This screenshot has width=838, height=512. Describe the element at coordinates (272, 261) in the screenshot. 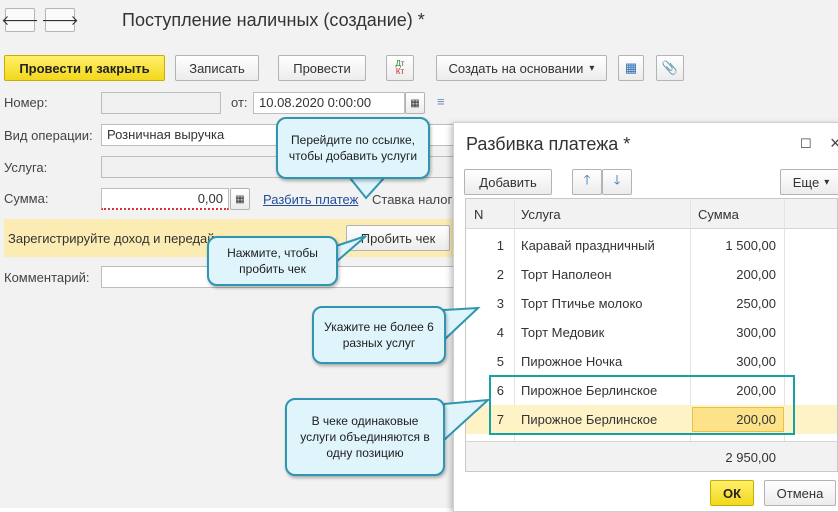

I see `callout-punch-receipt: Нажмите, чтобы пробить чек` at that location.